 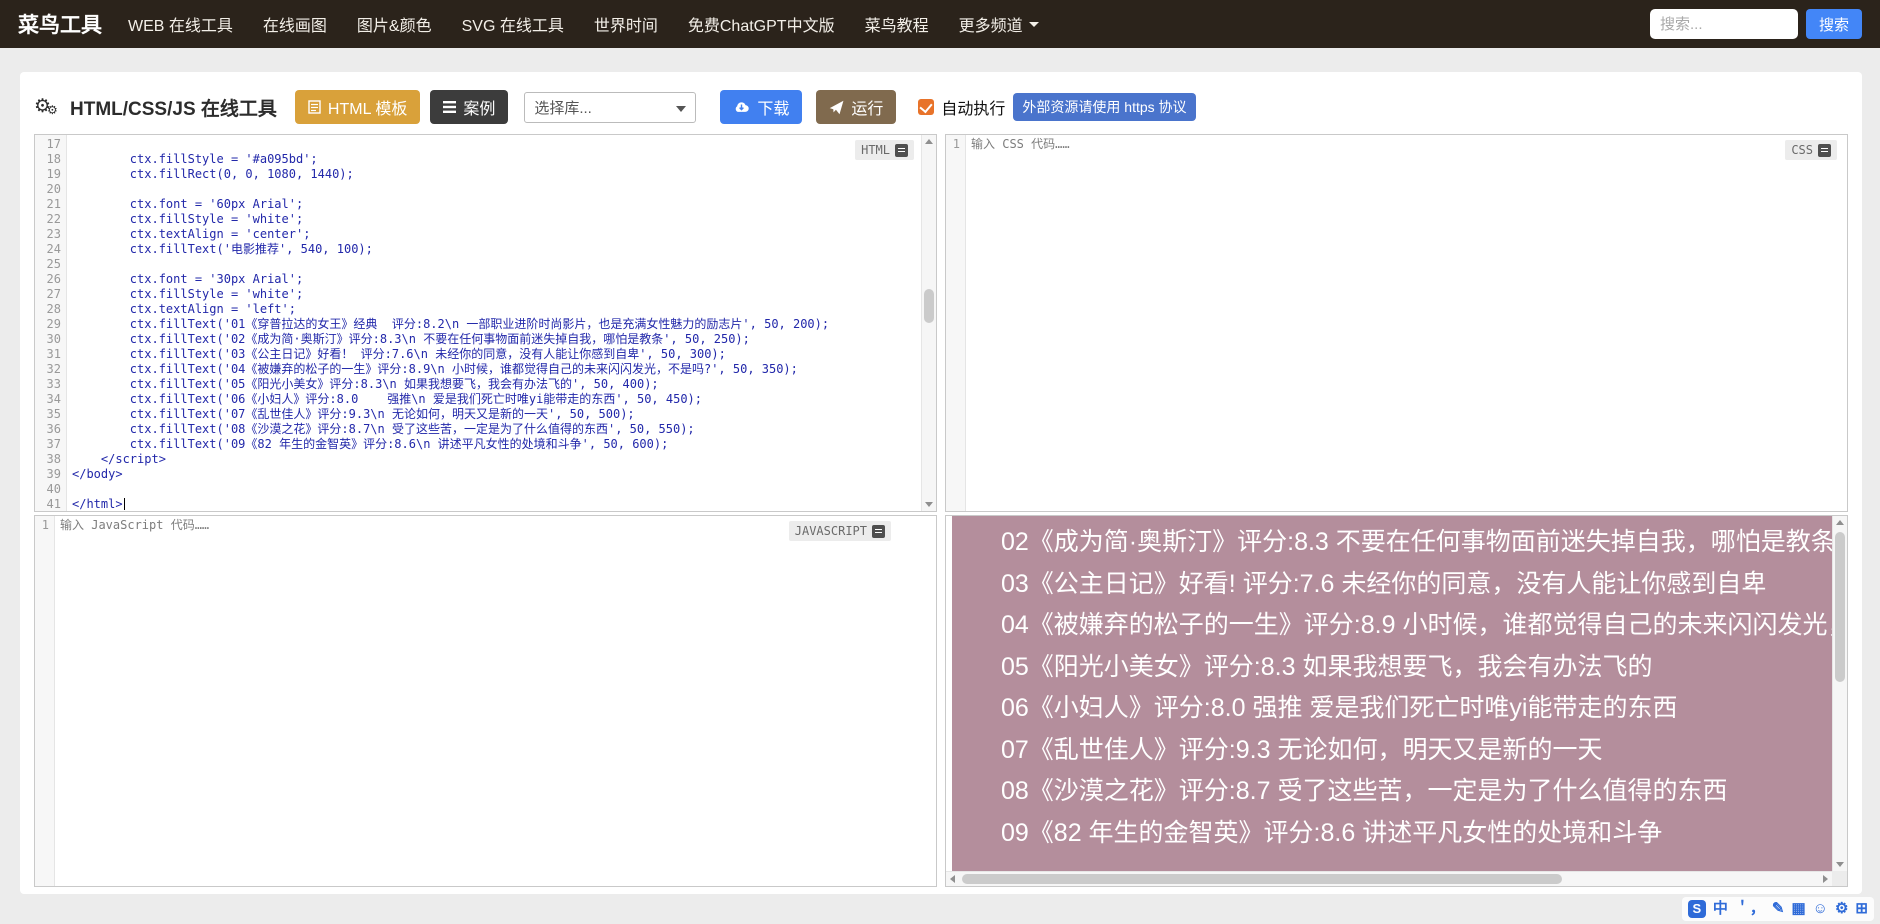 I want to click on ime-icon: ⚙, so click(x=1841, y=909).